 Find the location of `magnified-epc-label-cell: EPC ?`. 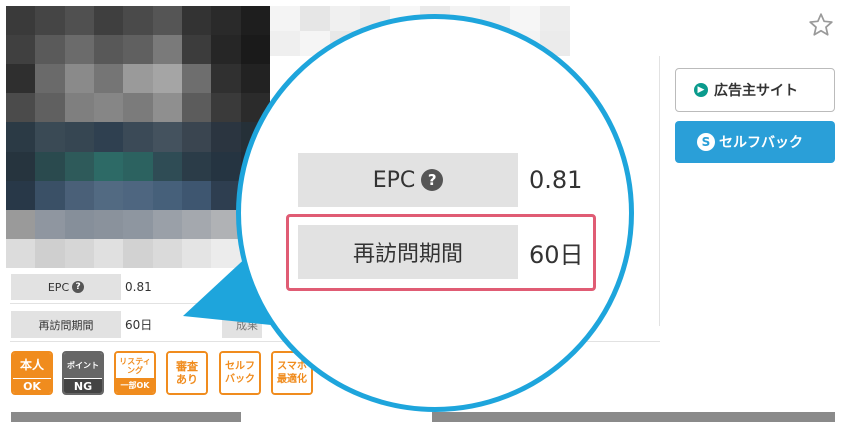

magnified-epc-label-cell: EPC ? is located at coordinates (408, 180).